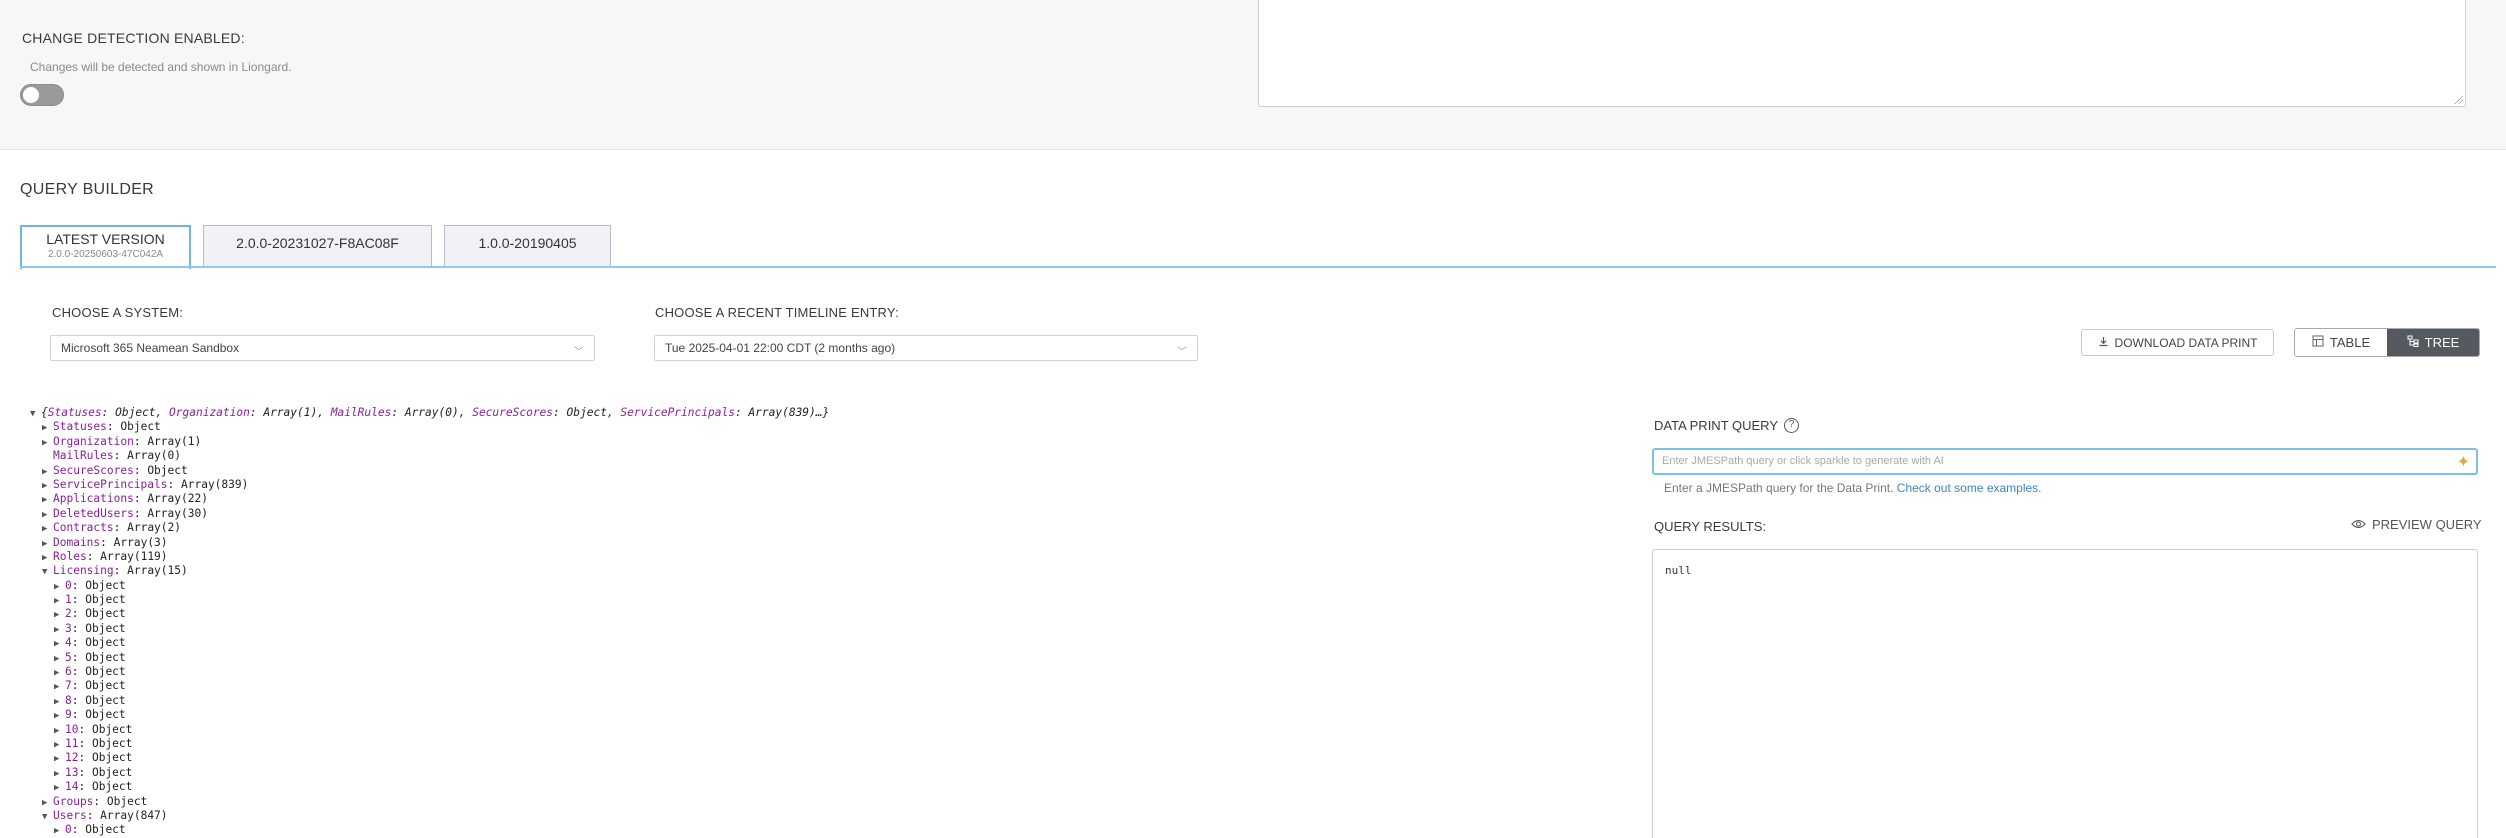 The height and width of the screenshot is (838, 2506). I want to click on preview-query-button: PREVIEW QUERY, so click(2416, 524).